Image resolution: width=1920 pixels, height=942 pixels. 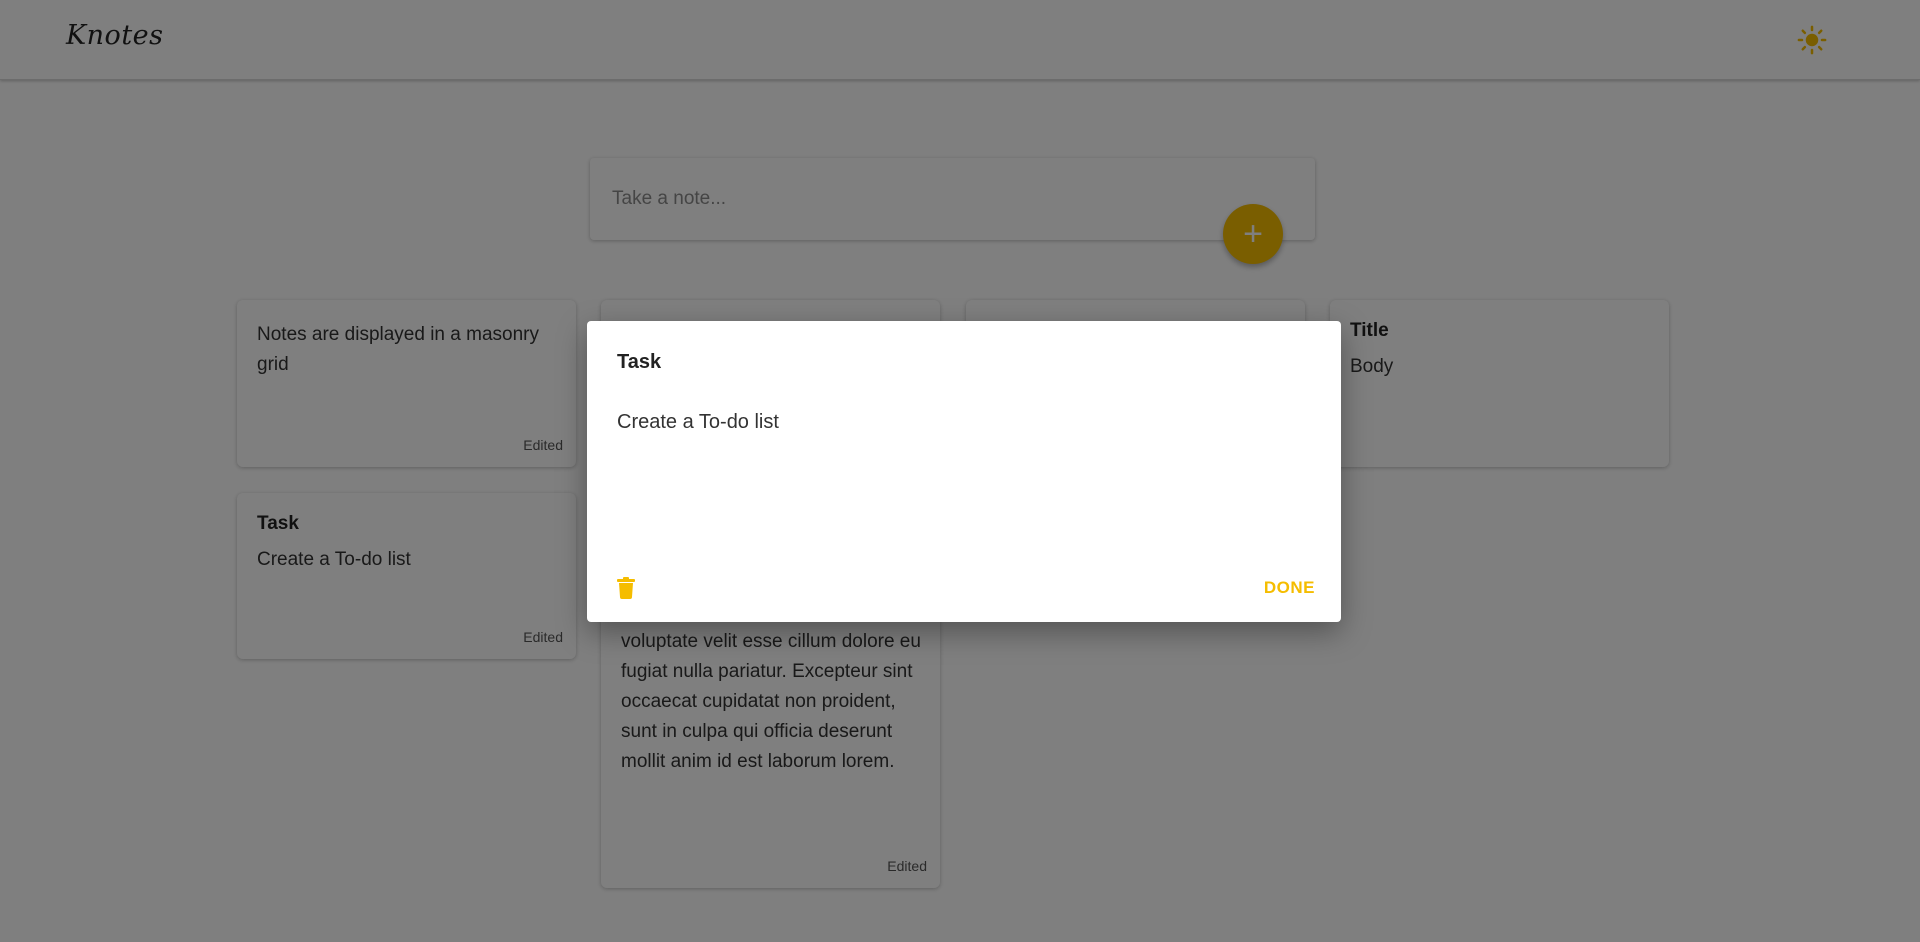 I want to click on edit-note-dialog: Task Create a To-do list DONE, so click(x=964, y=471).